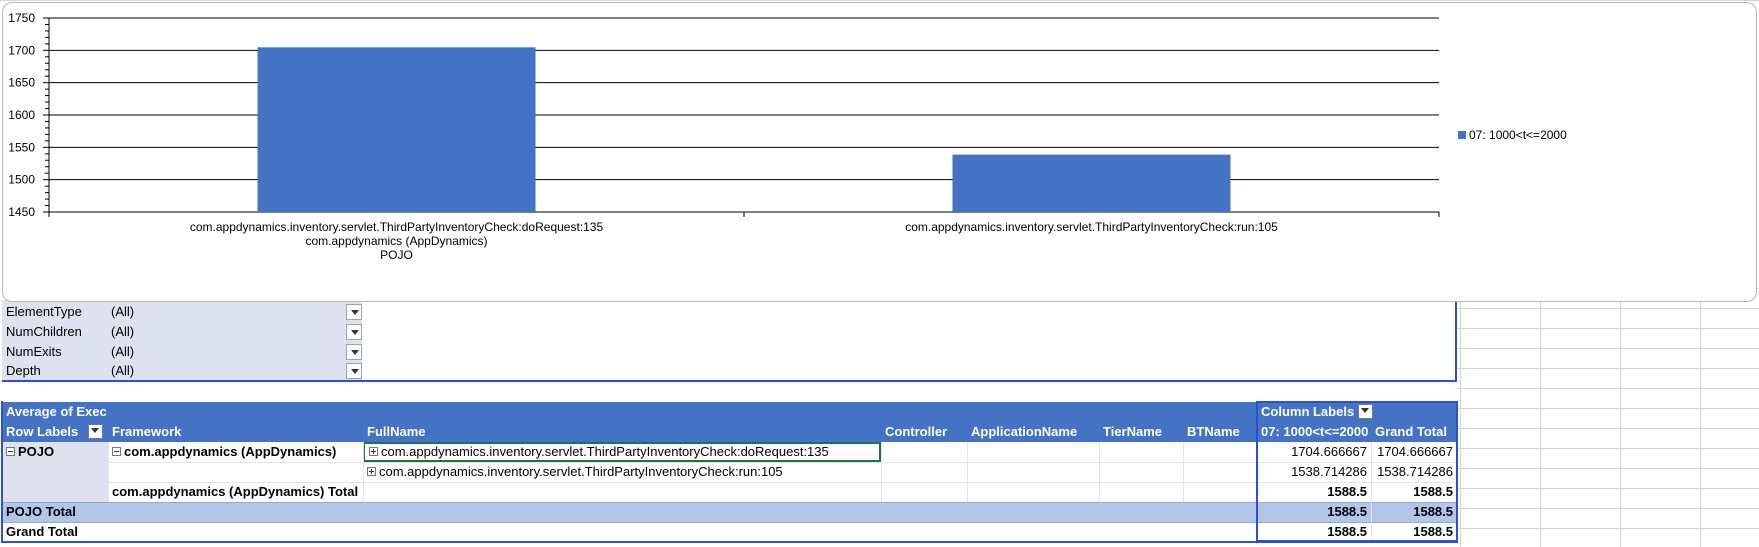  I want to click on tier-header: TierName, so click(1141, 432).